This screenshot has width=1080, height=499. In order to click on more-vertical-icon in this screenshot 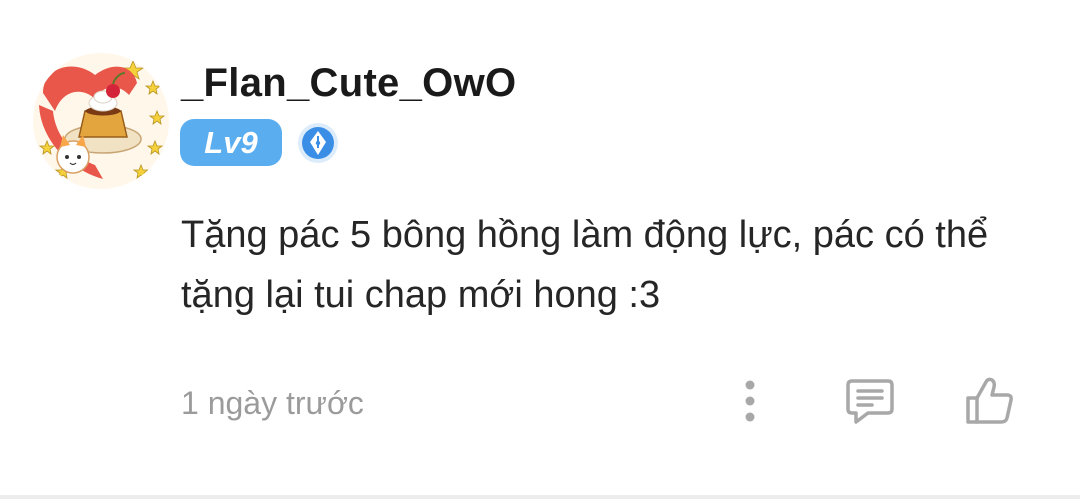, I will do `click(750, 401)`.